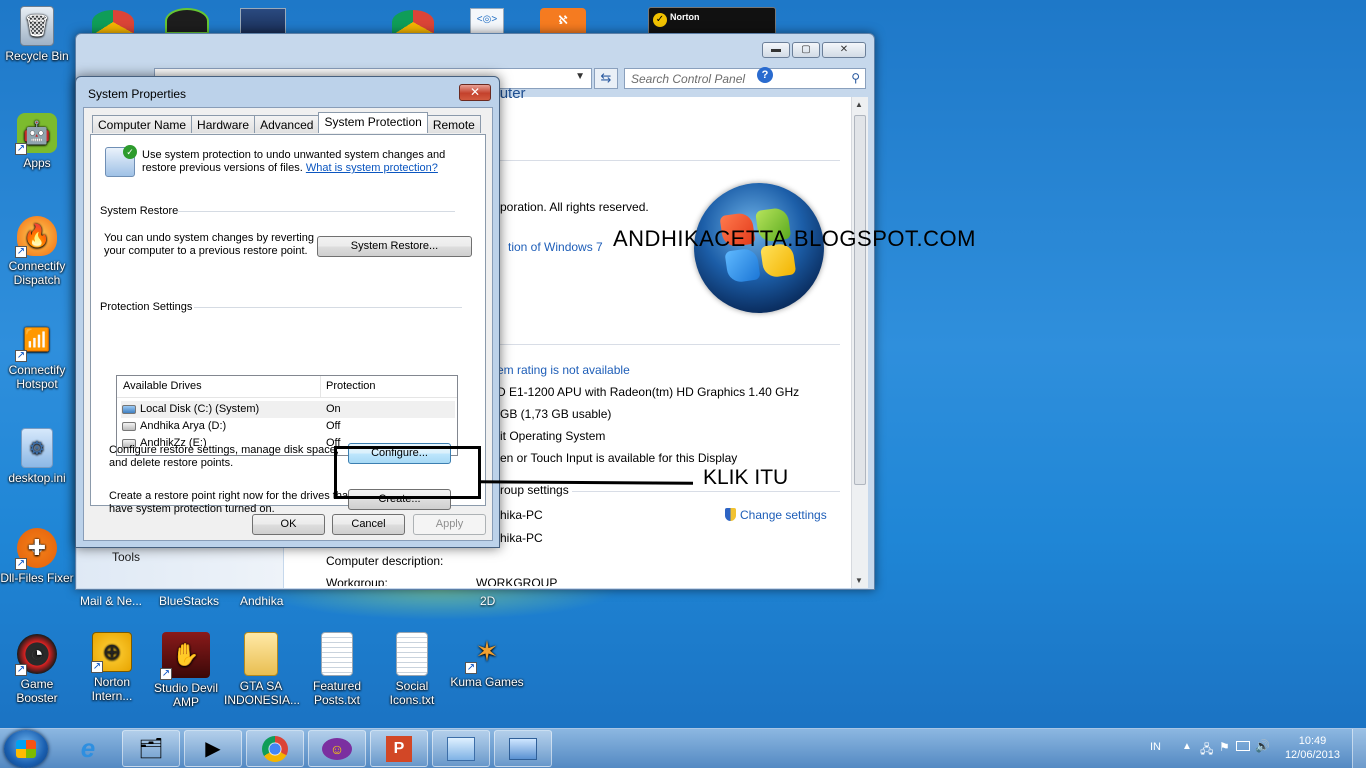  What do you see at coordinates (407, 472) in the screenshot?
I see `highlight-box` at bounding box center [407, 472].